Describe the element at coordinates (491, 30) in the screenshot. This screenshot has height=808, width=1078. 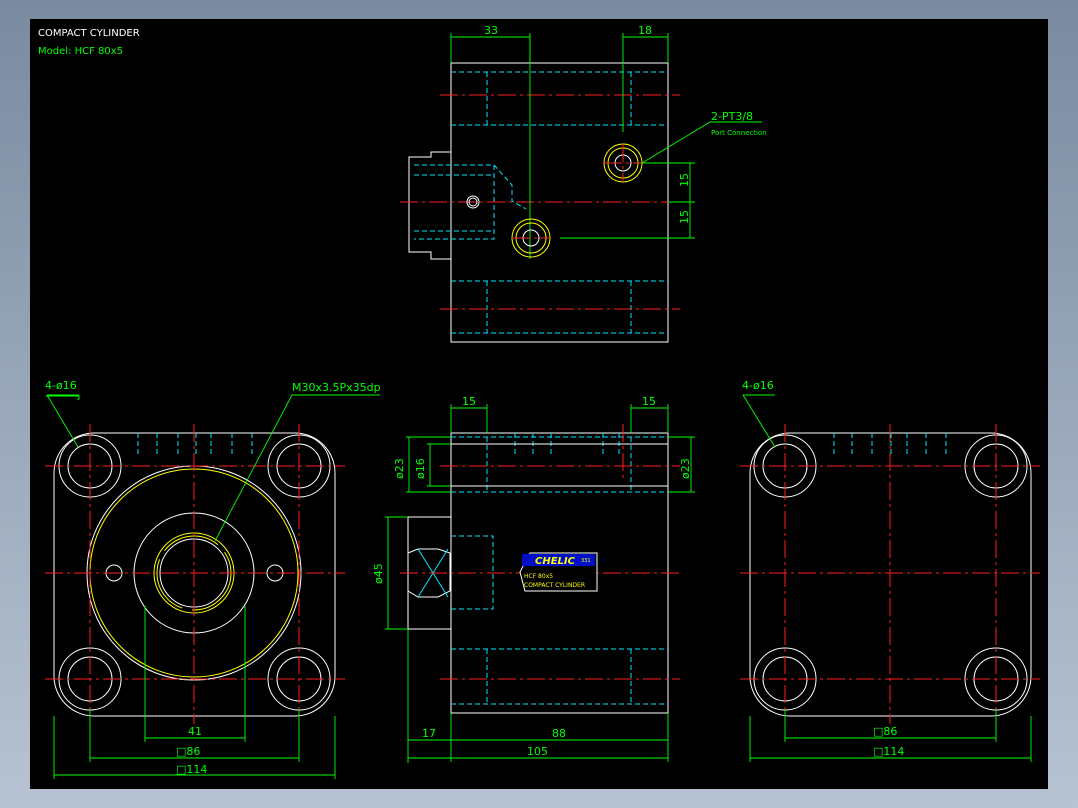
I see `dim-top-33: 33` at that location.